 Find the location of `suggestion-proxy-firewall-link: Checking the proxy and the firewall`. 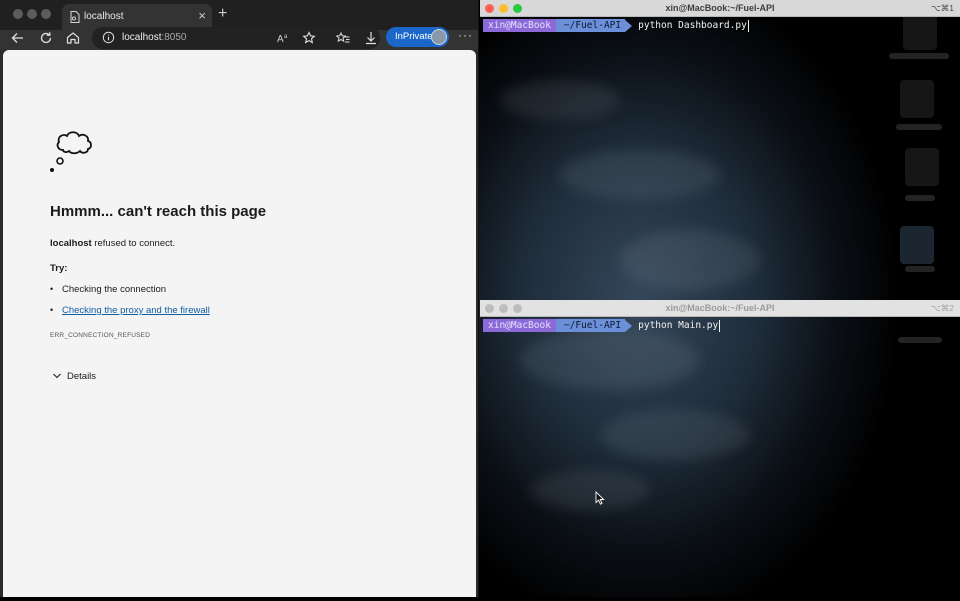

suggestion-proxy-firewall-link: Checking the proxy and the firewall is located at coordinates (136, 310).